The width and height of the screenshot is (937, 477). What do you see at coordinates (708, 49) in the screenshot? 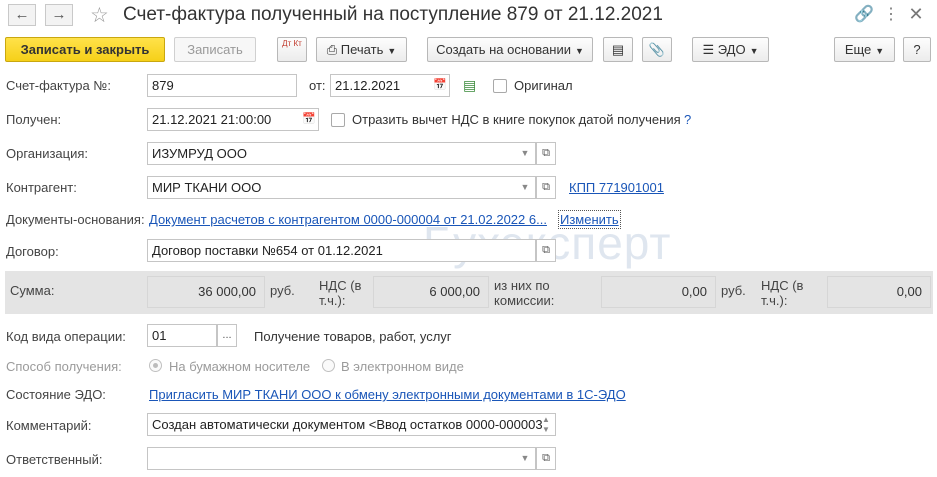
I see `edo-icon: ☰` at bounding box center [708, 49].